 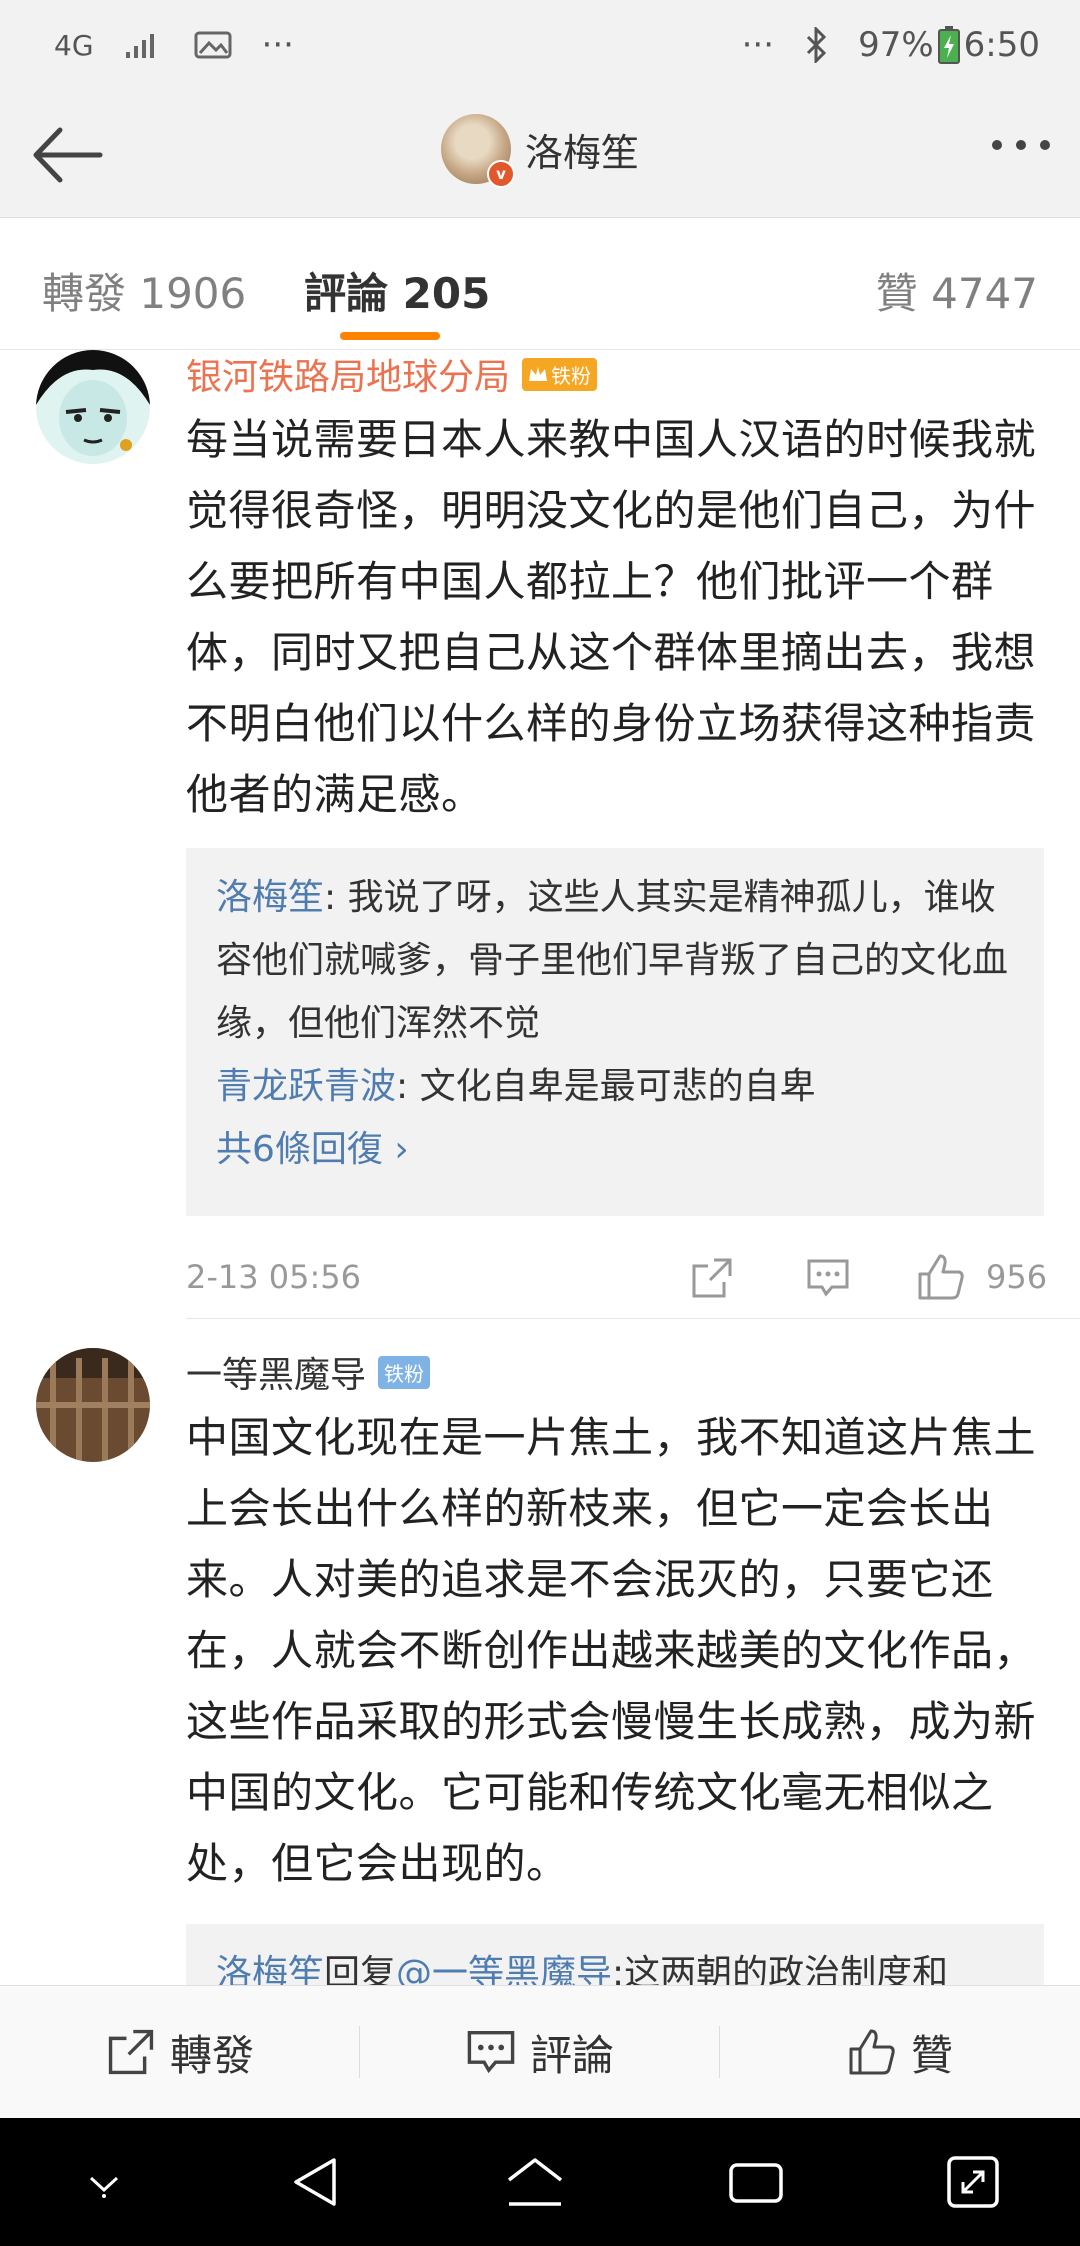 I want to click on reply-text: 文化自卑是最可悲的自卑, so click(x=617, y=1086).